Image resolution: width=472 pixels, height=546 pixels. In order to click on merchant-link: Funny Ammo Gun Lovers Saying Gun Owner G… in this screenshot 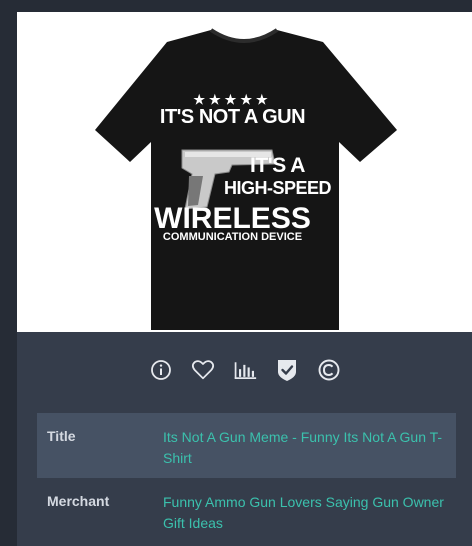, I will do `click(309, 511)`.